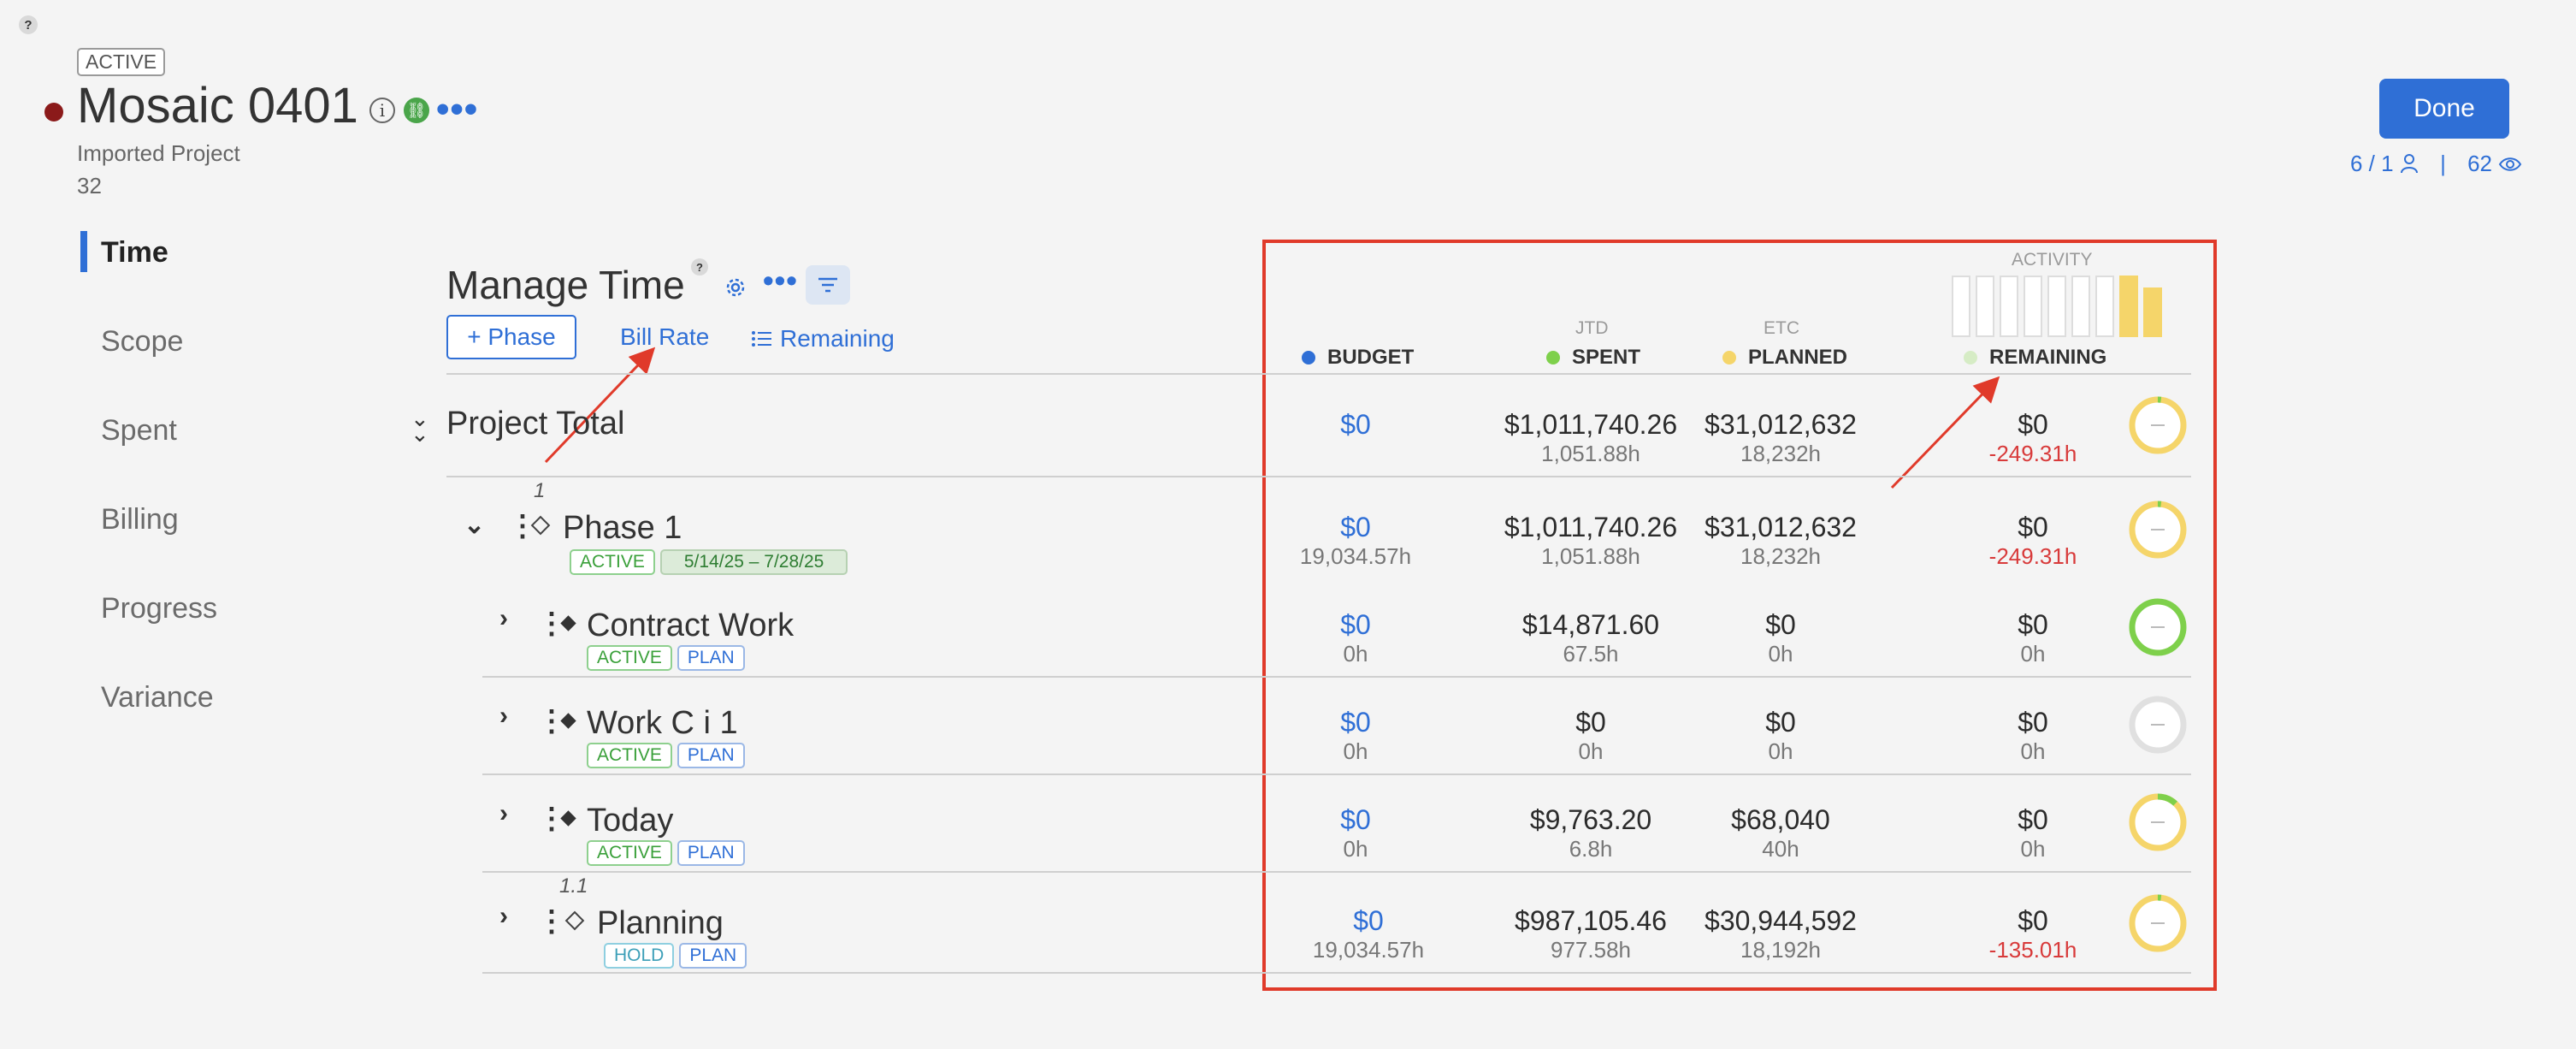 This screenshot has width=2576, height=1049. Describe the element at coordinates (1355, 425) in the screenshot. I see `total-budget: $0` at that location.